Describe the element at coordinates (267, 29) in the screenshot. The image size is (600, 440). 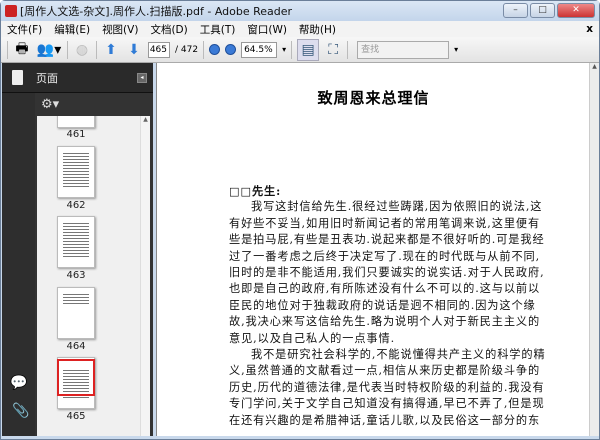
I see `menu-window: 窗口(W)` at that location.